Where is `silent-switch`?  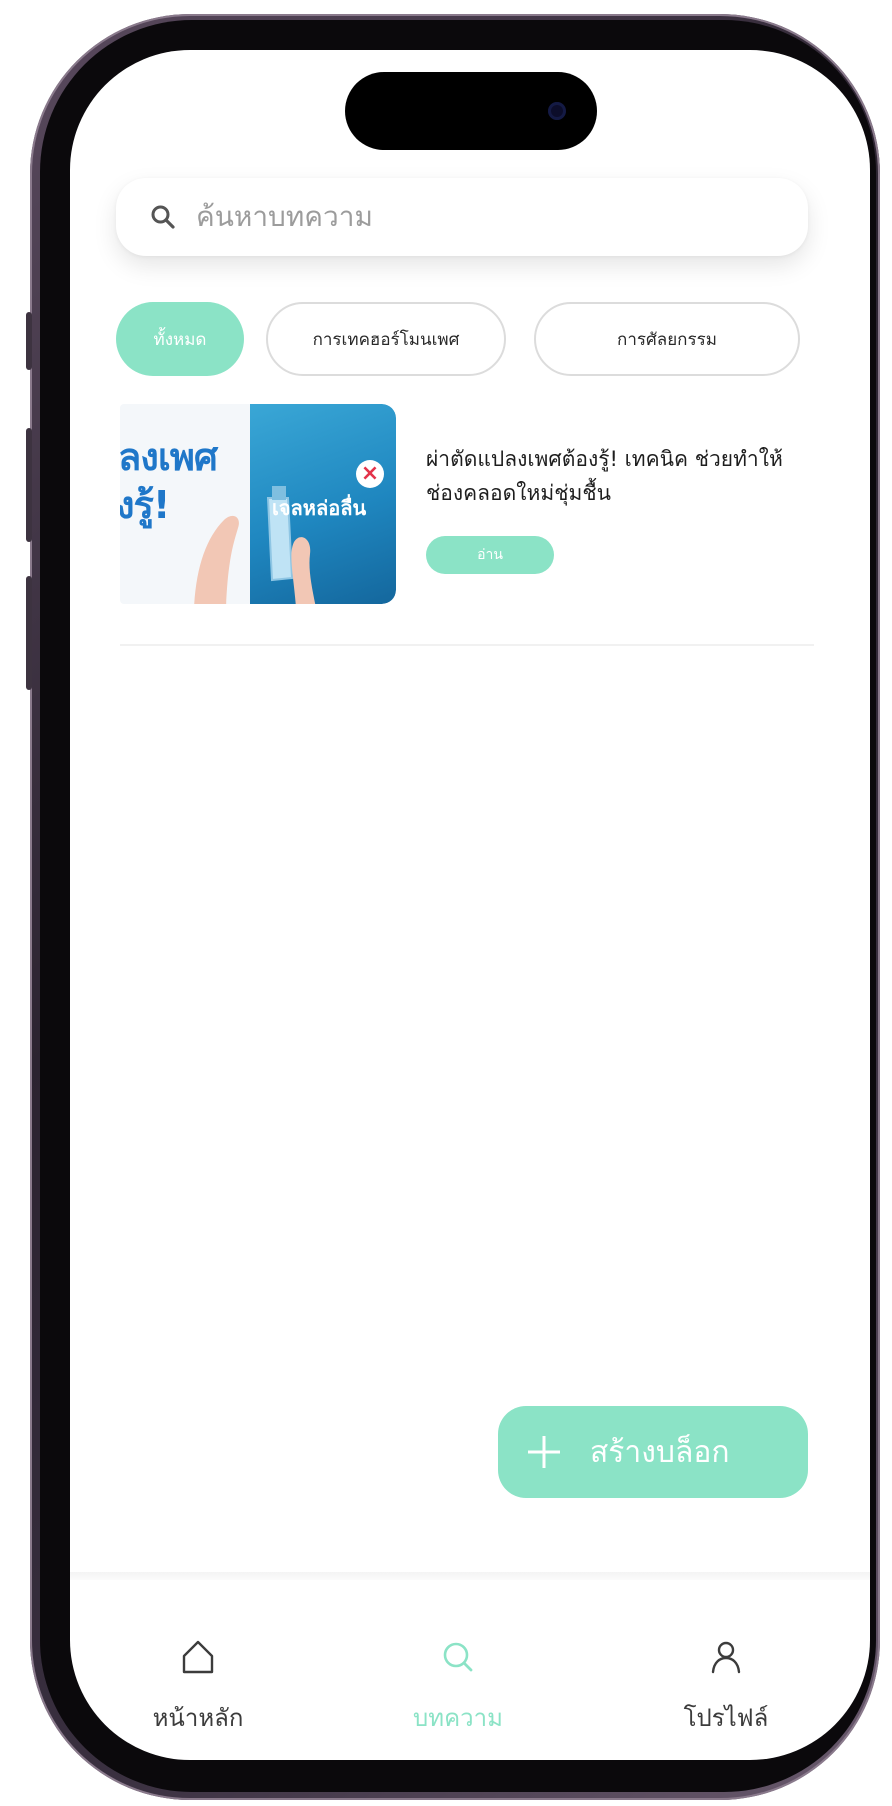
silent-switch is located at coordinates (29, 341).